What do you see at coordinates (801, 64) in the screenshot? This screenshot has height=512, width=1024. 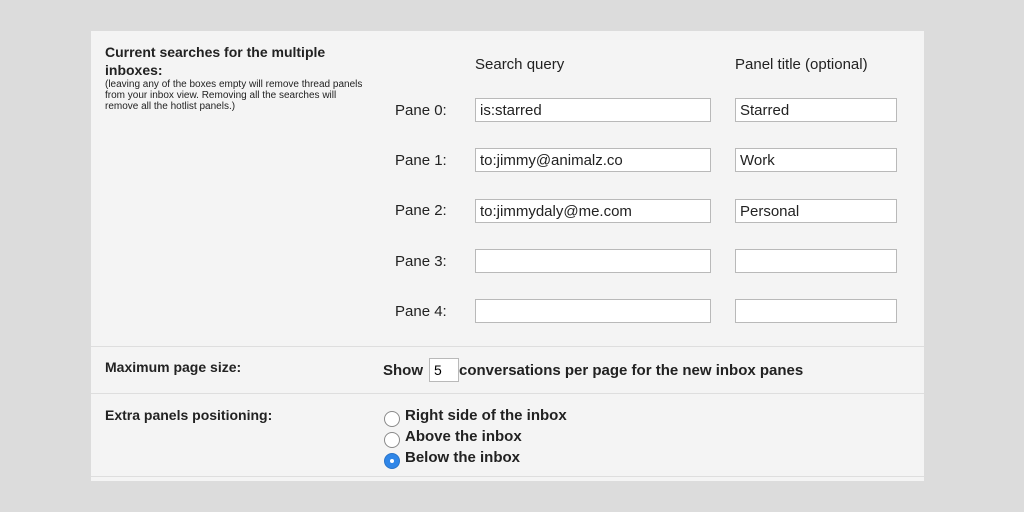 I see `column-header-panel-title: Panel title (optional)` at bounding box center [801, 64].